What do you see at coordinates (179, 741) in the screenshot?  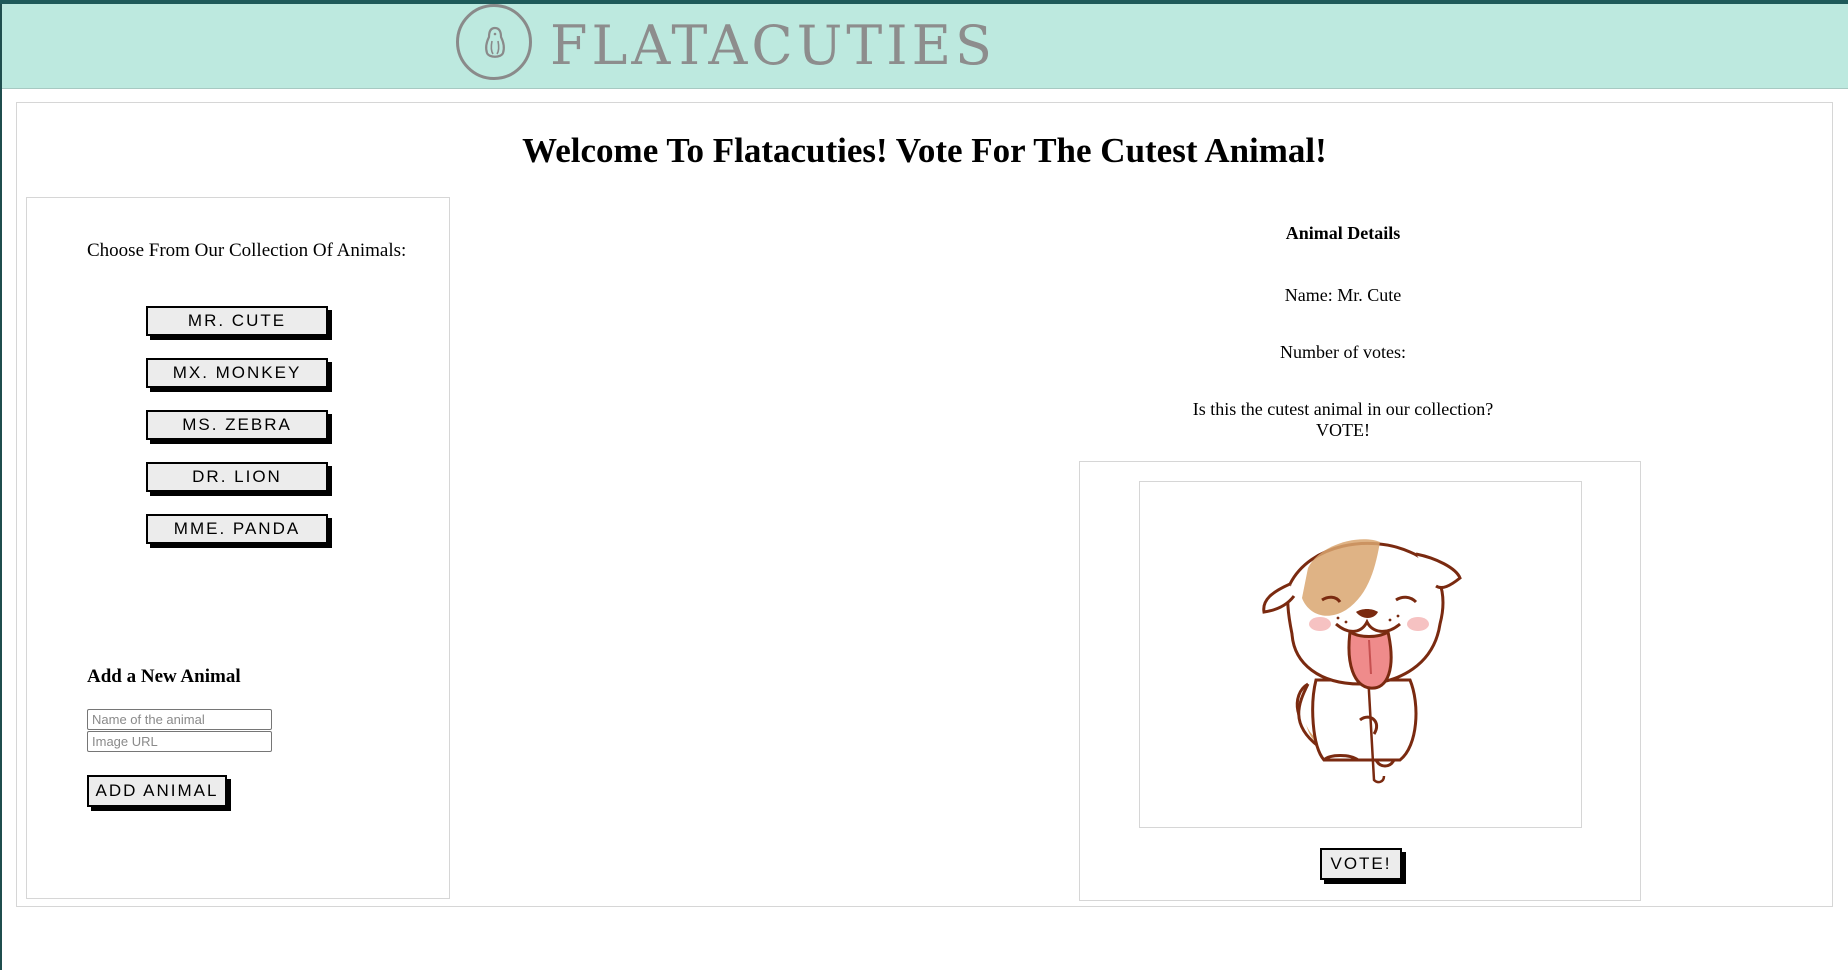 I see `image-url-input` at bounding box center [179, 741].